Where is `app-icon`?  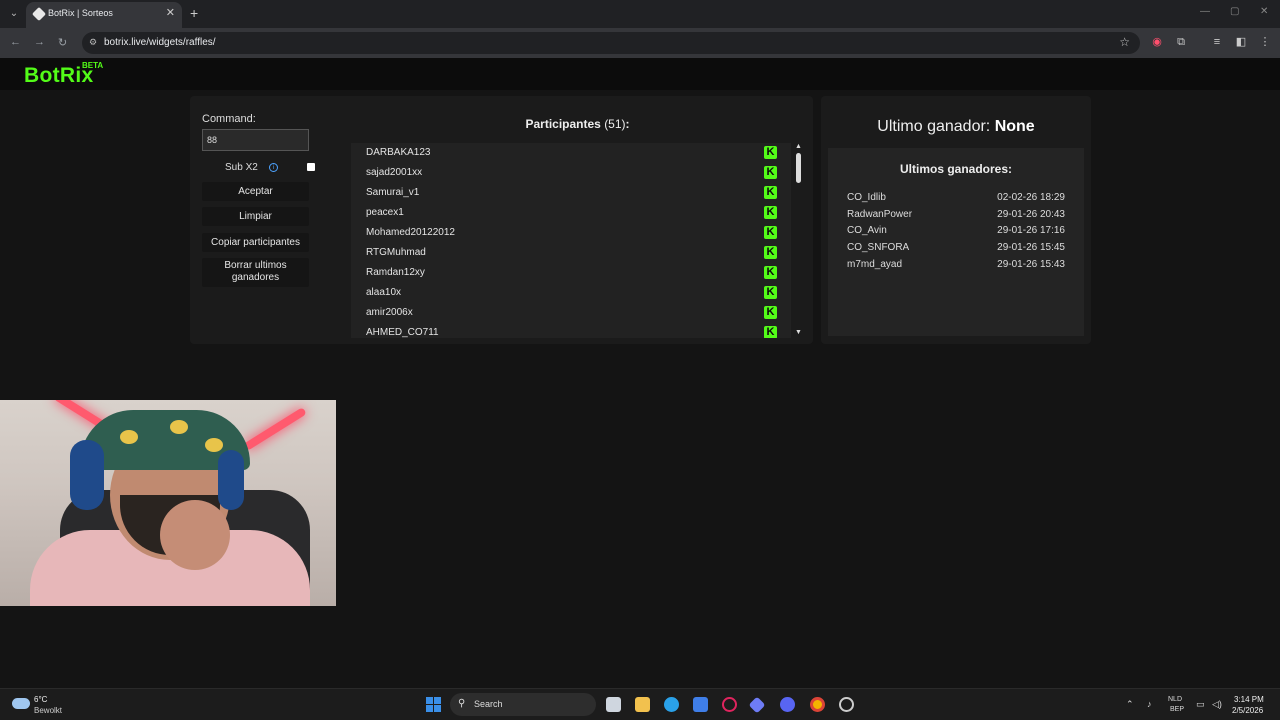 app-icon is located at coordinates (757, 705).